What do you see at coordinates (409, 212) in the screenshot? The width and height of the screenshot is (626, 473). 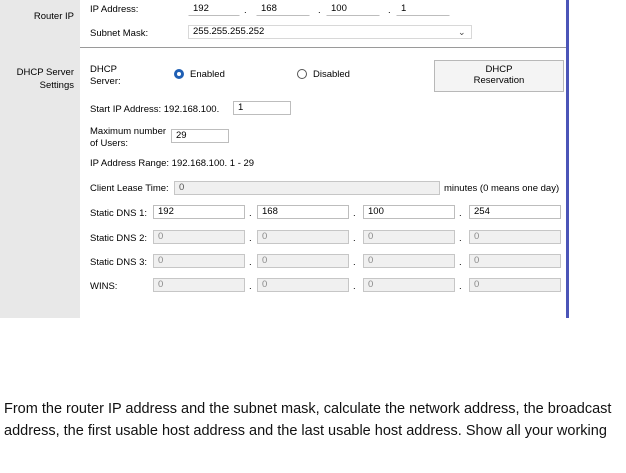 I see `dns1-octet-3: 100` at bounding box center [409, 212].